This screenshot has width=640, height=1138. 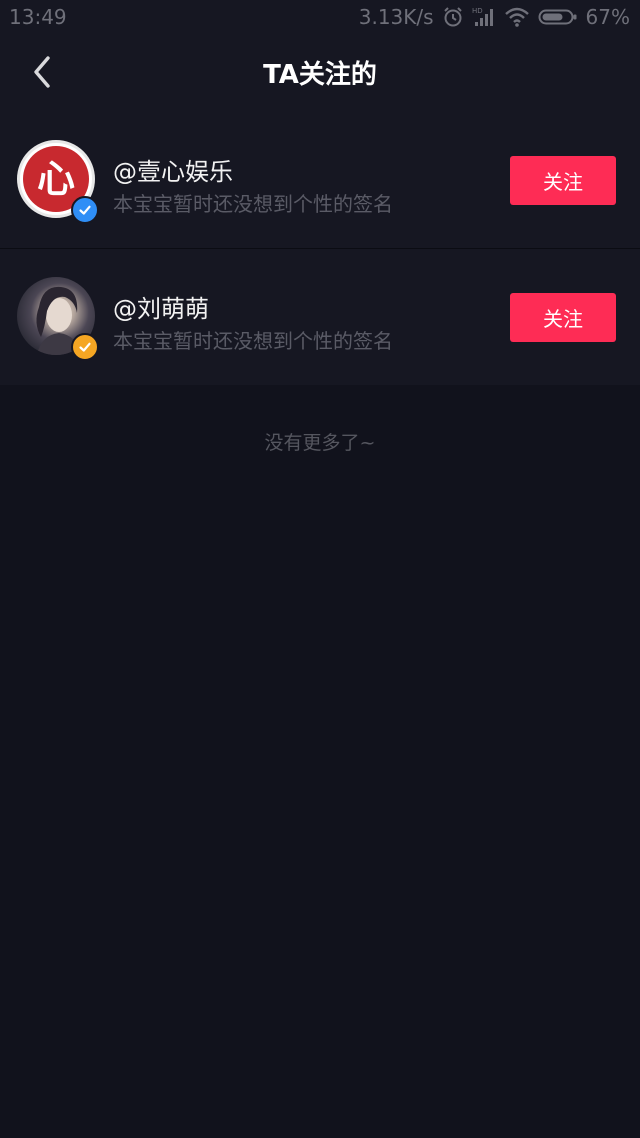 I want to click on page-title: TA关注的, so click(x=320, y=75).